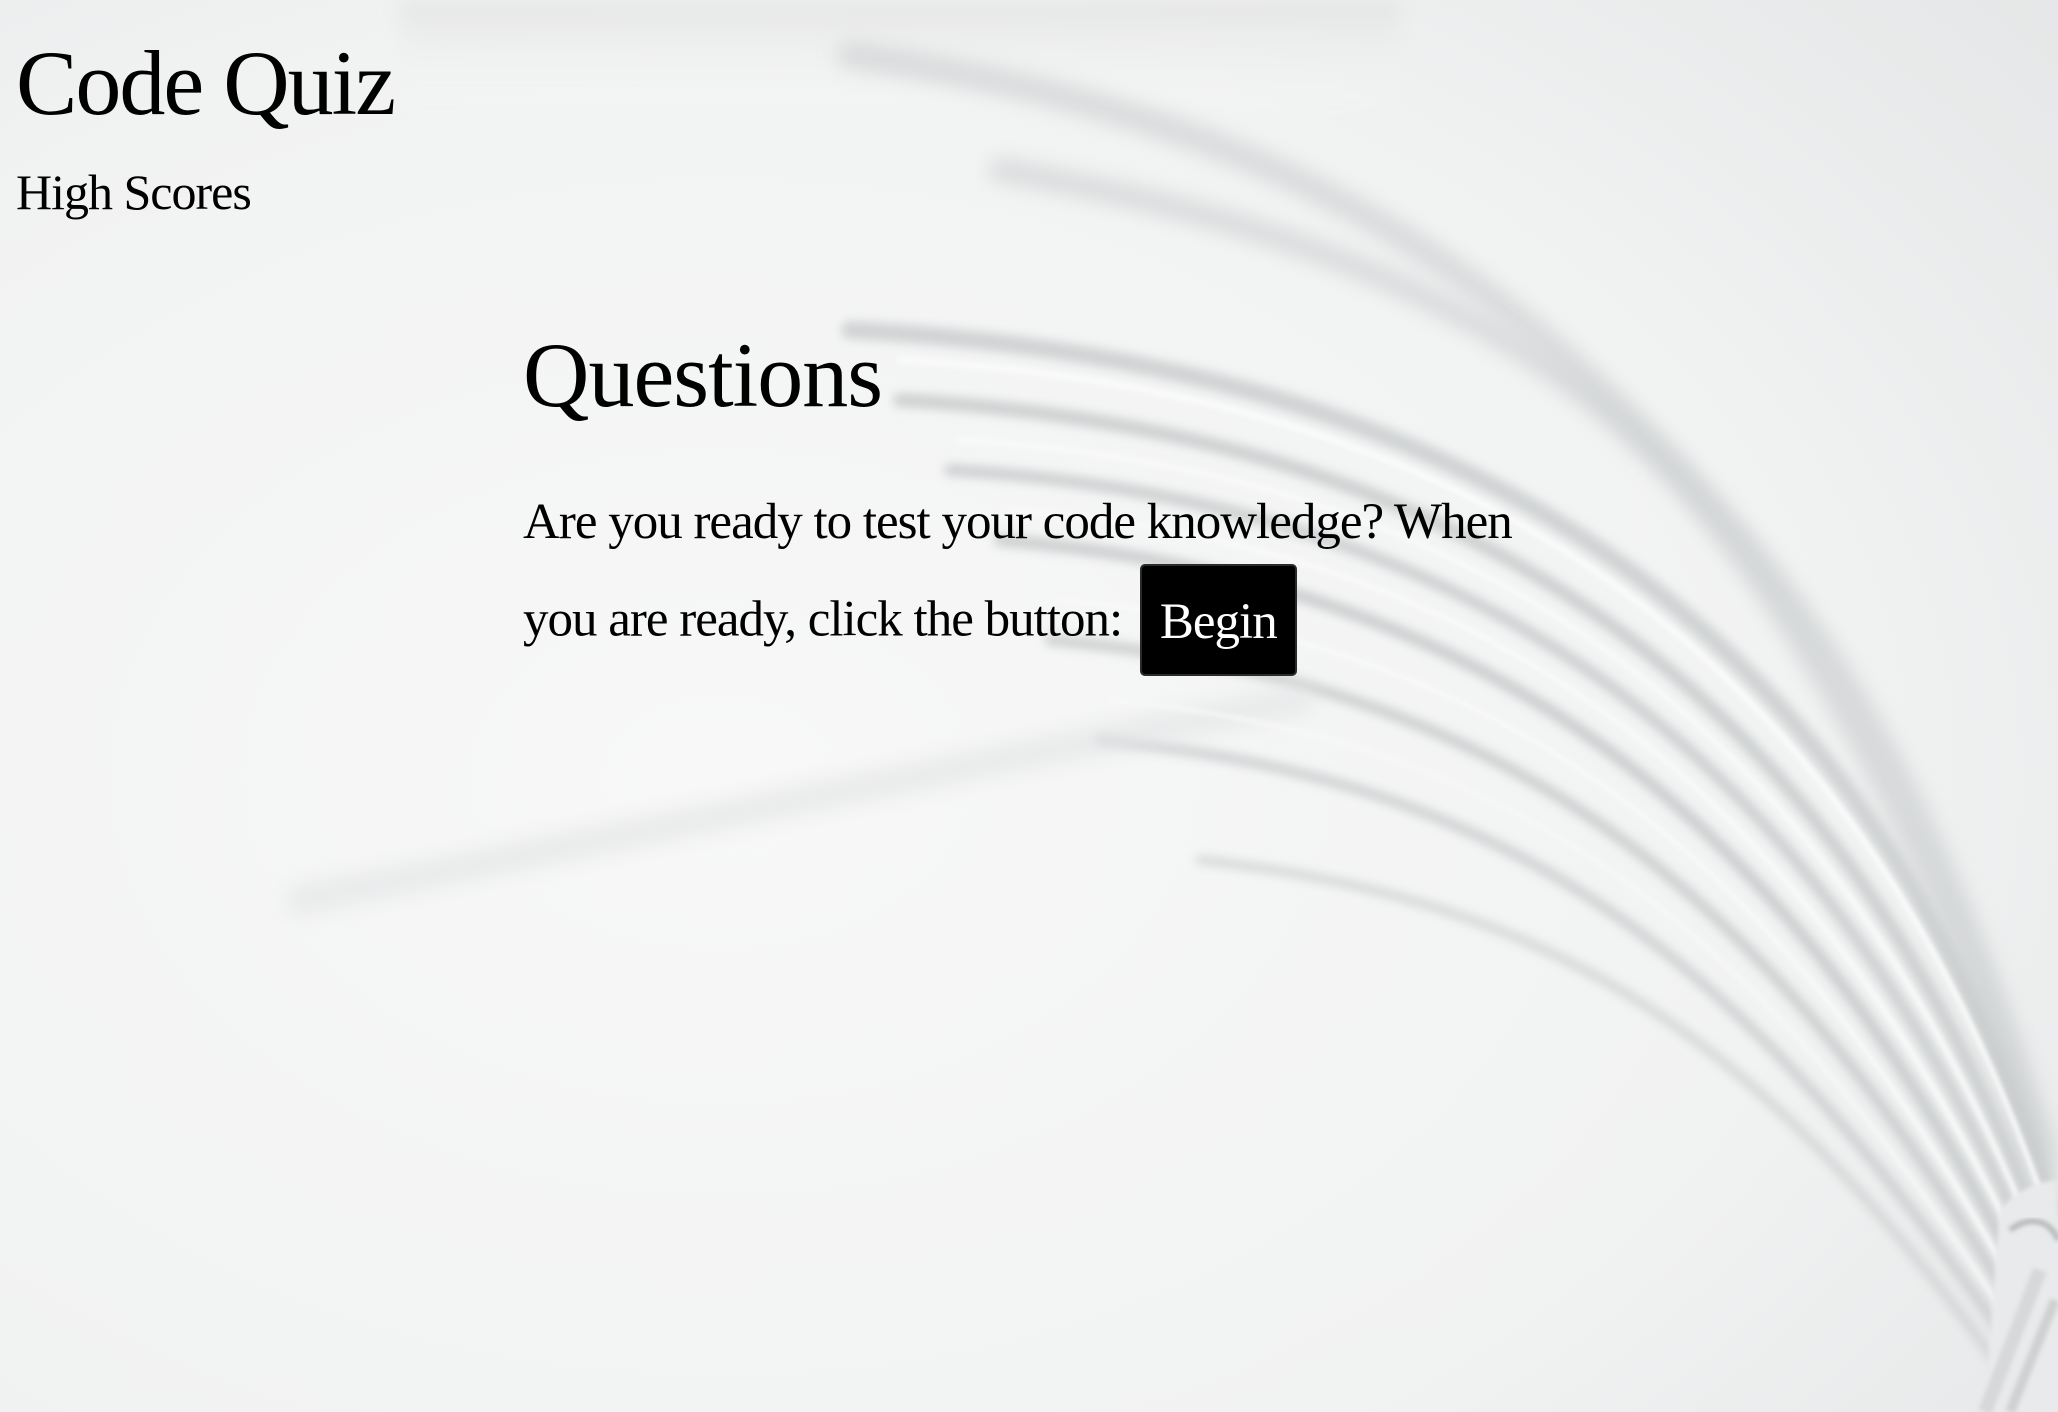  I want to click on high-scores-link: High Scores, so click(134, 192).